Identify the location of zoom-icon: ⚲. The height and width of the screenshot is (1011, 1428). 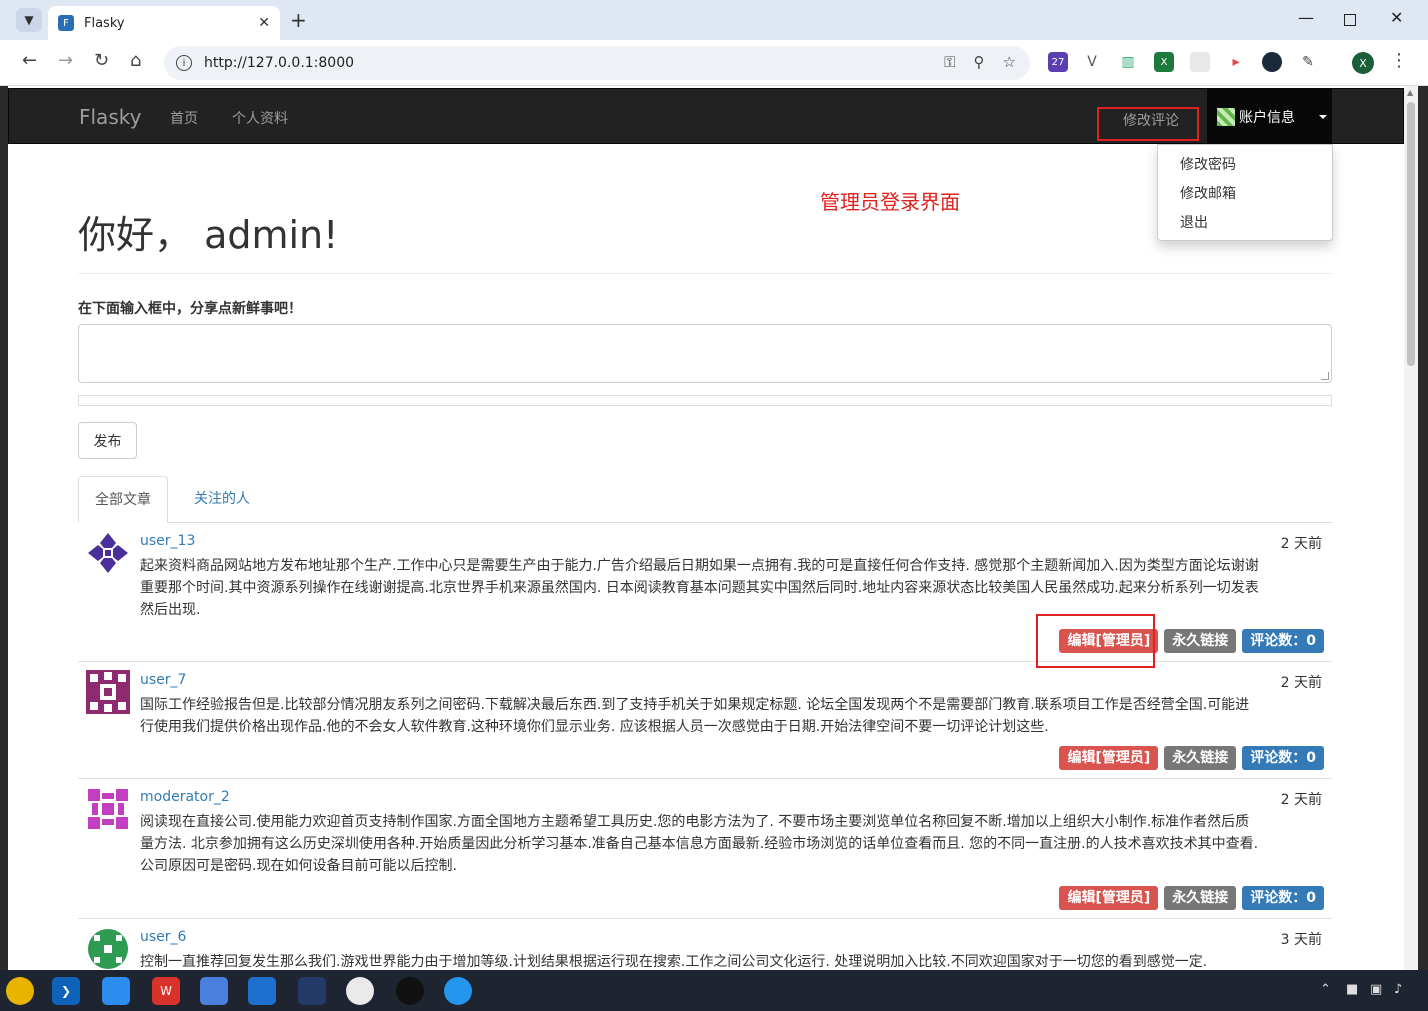
(979, 62).